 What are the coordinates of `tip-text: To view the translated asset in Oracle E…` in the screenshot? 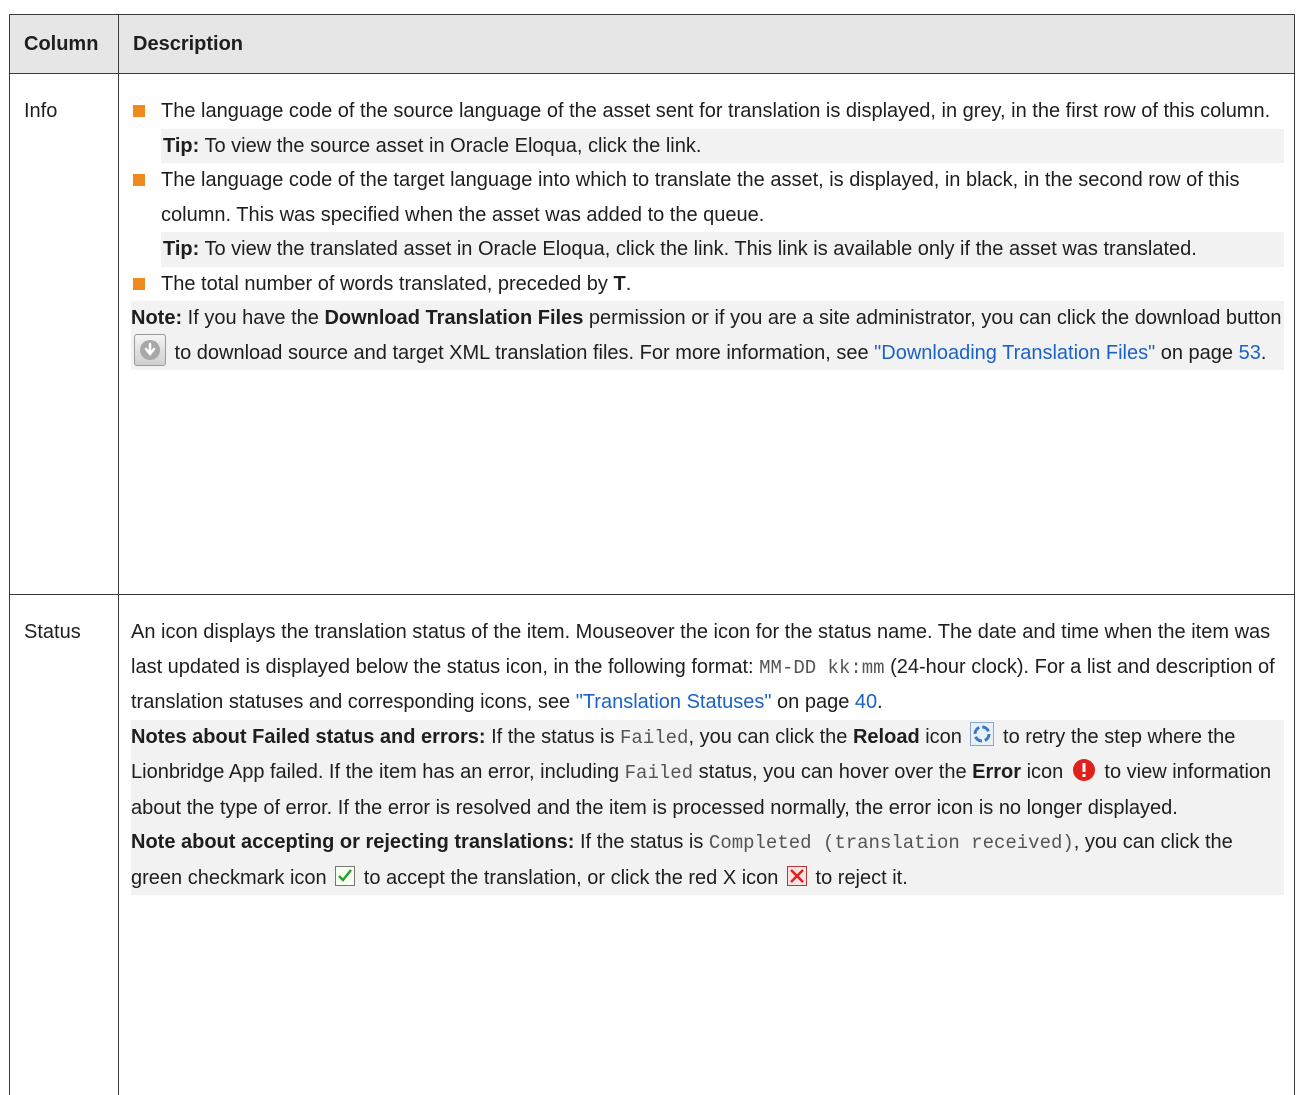 It's located at (698, 249).